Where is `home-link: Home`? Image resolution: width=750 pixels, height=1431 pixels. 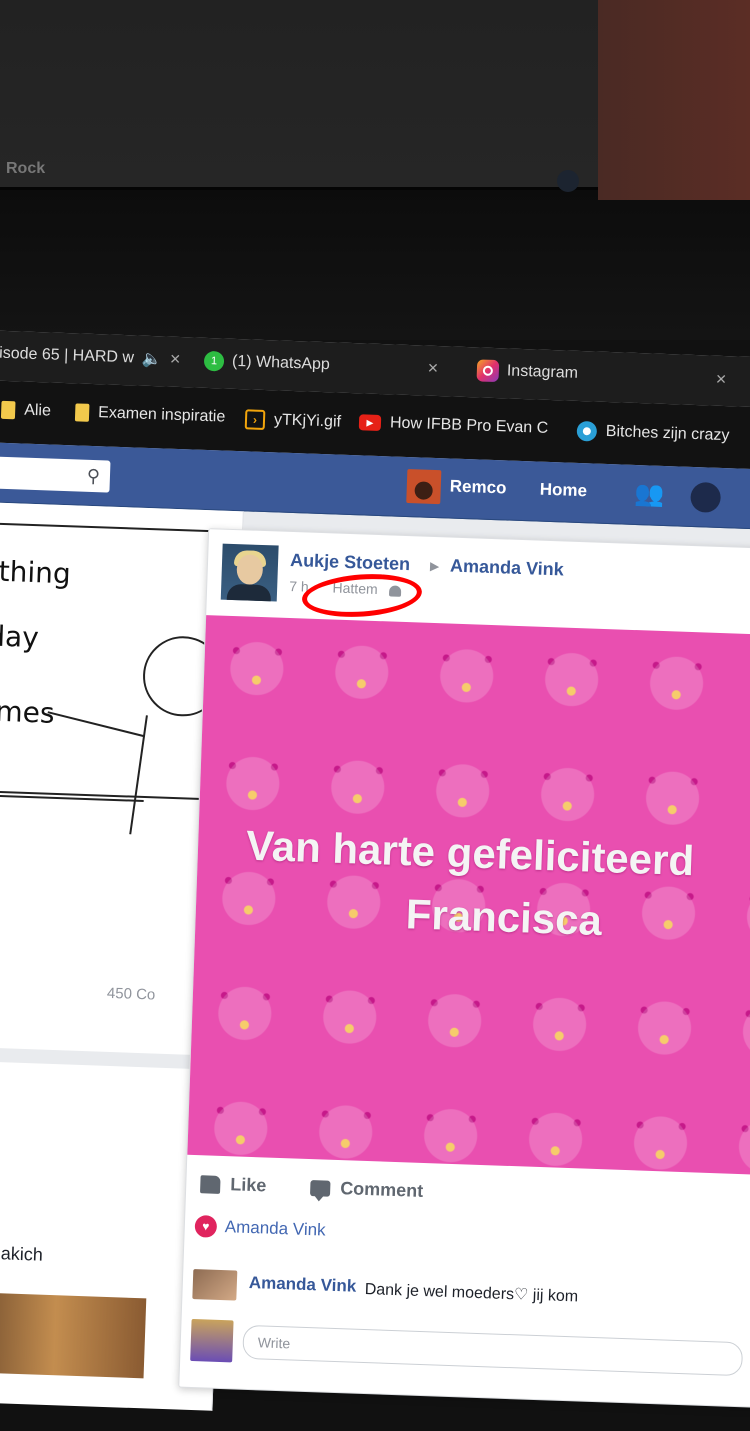
home-link: Home is located at coordinates (563, 491).